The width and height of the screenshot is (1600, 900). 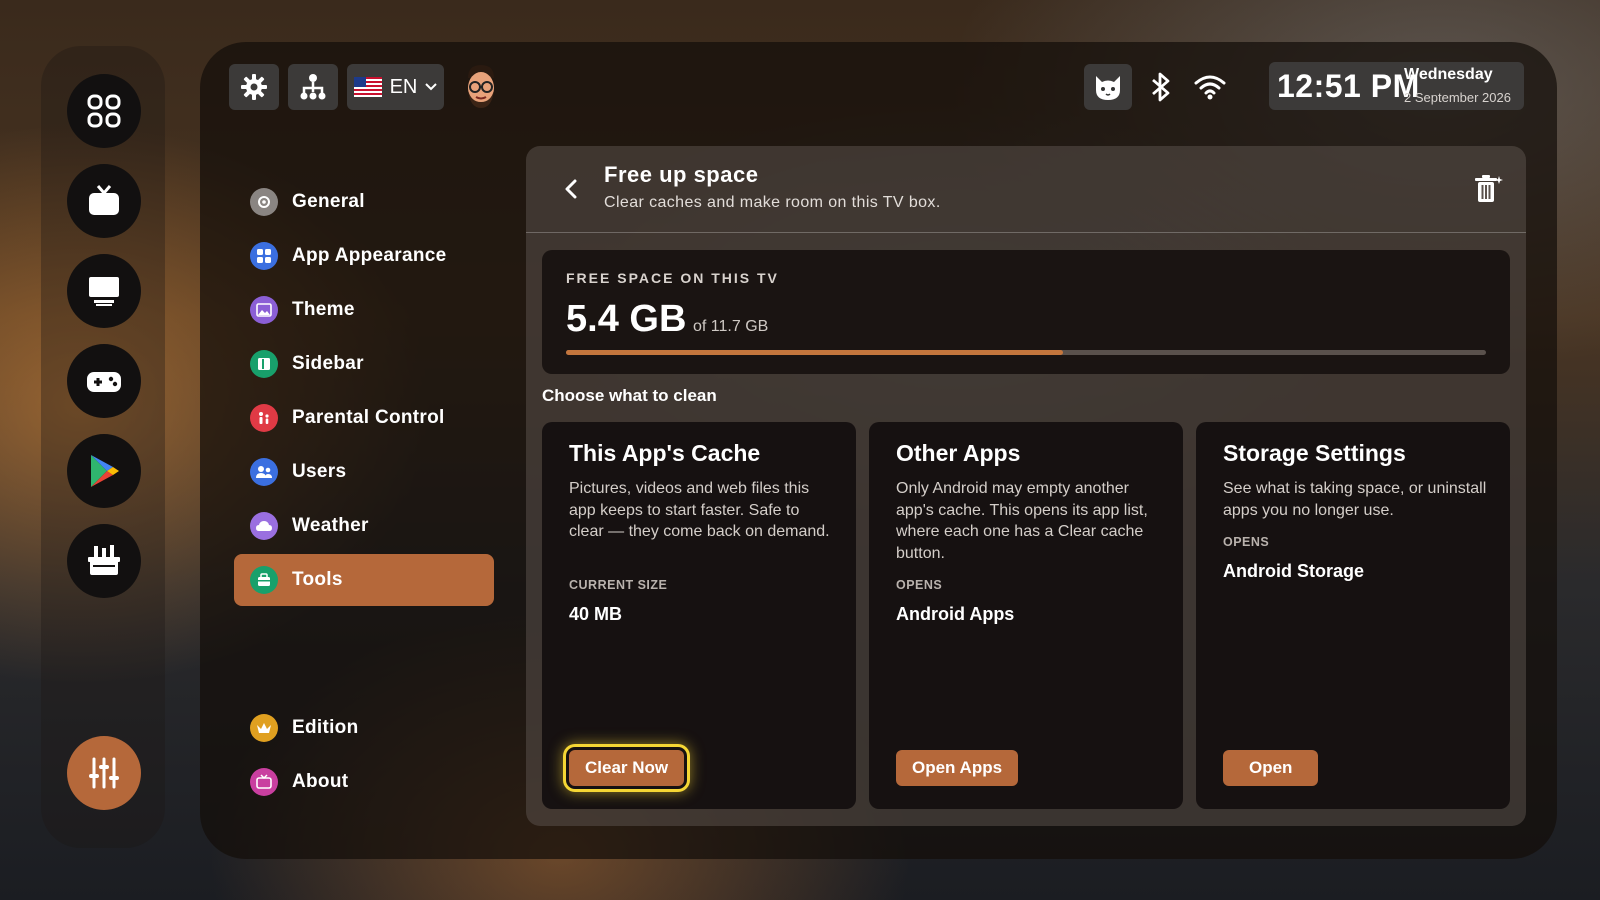 What do you see at coordinates (367, 87) in the screenshot?
I see `us-flag-icon` at bounding box center [367, 87].